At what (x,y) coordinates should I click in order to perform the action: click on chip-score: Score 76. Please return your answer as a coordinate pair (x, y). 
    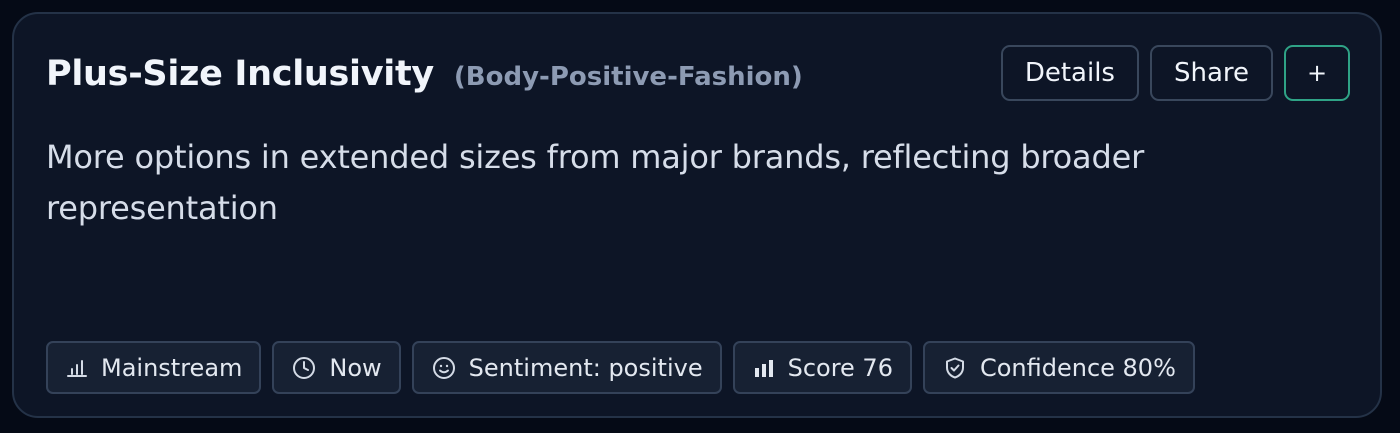
    Looking at the image, I should click on (822, 367).